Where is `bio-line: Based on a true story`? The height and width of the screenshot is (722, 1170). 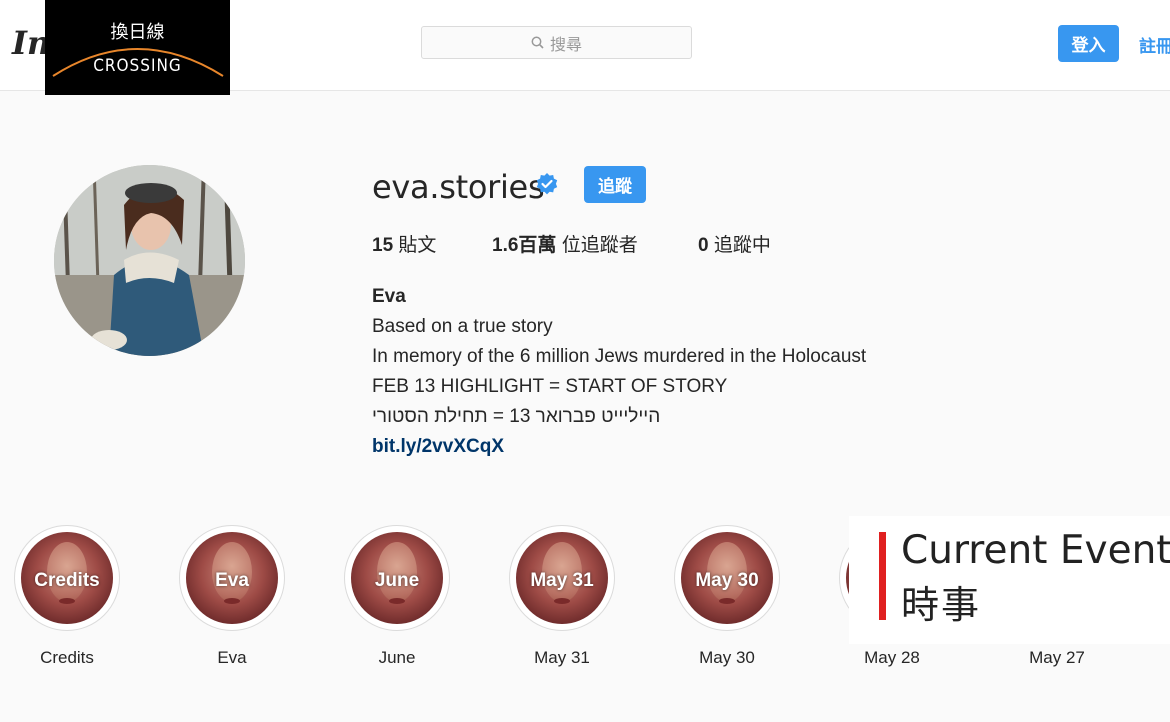
bio-line: Based on a true story is located at coordinates (462, 326).